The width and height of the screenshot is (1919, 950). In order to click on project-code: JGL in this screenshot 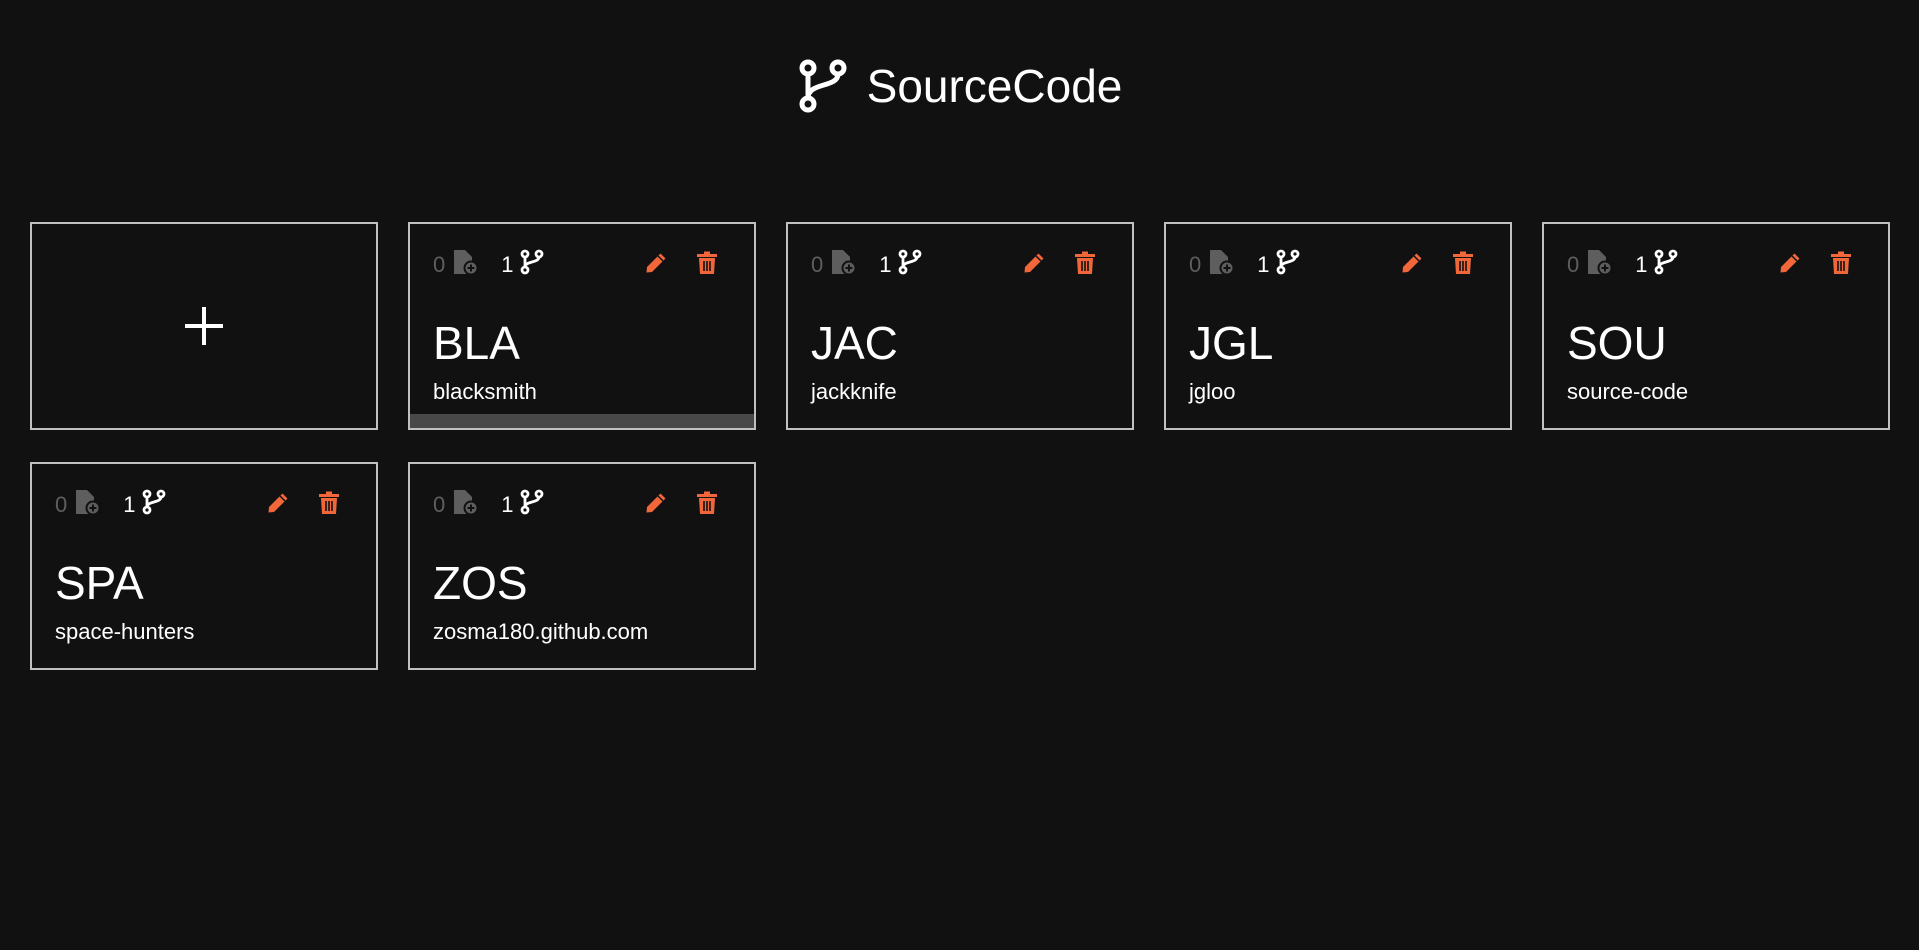, I will do `click(1231, 343)`.